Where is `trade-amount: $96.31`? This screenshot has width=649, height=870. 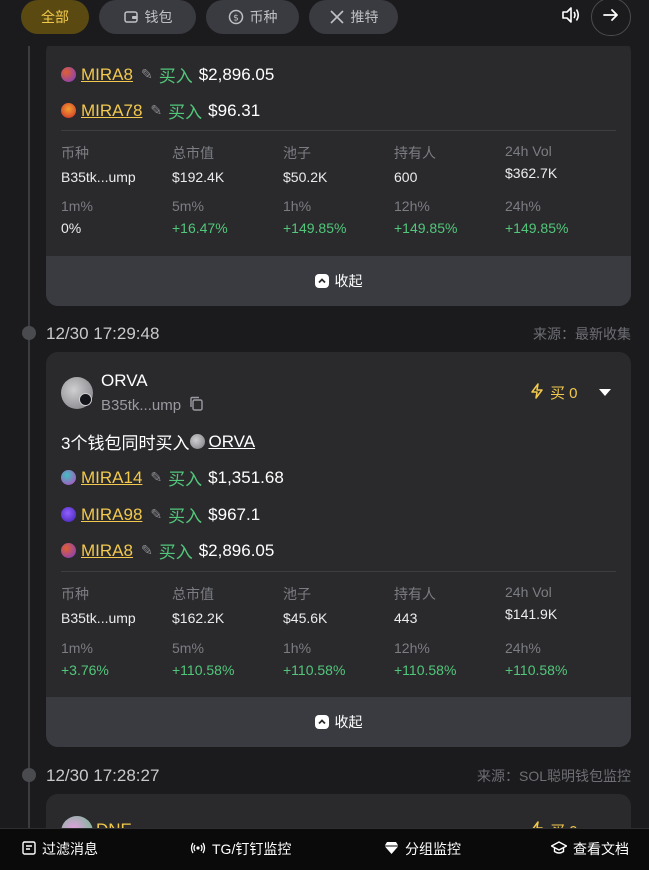 trade-amount: $96.31 is located at coordinates (234, 110).